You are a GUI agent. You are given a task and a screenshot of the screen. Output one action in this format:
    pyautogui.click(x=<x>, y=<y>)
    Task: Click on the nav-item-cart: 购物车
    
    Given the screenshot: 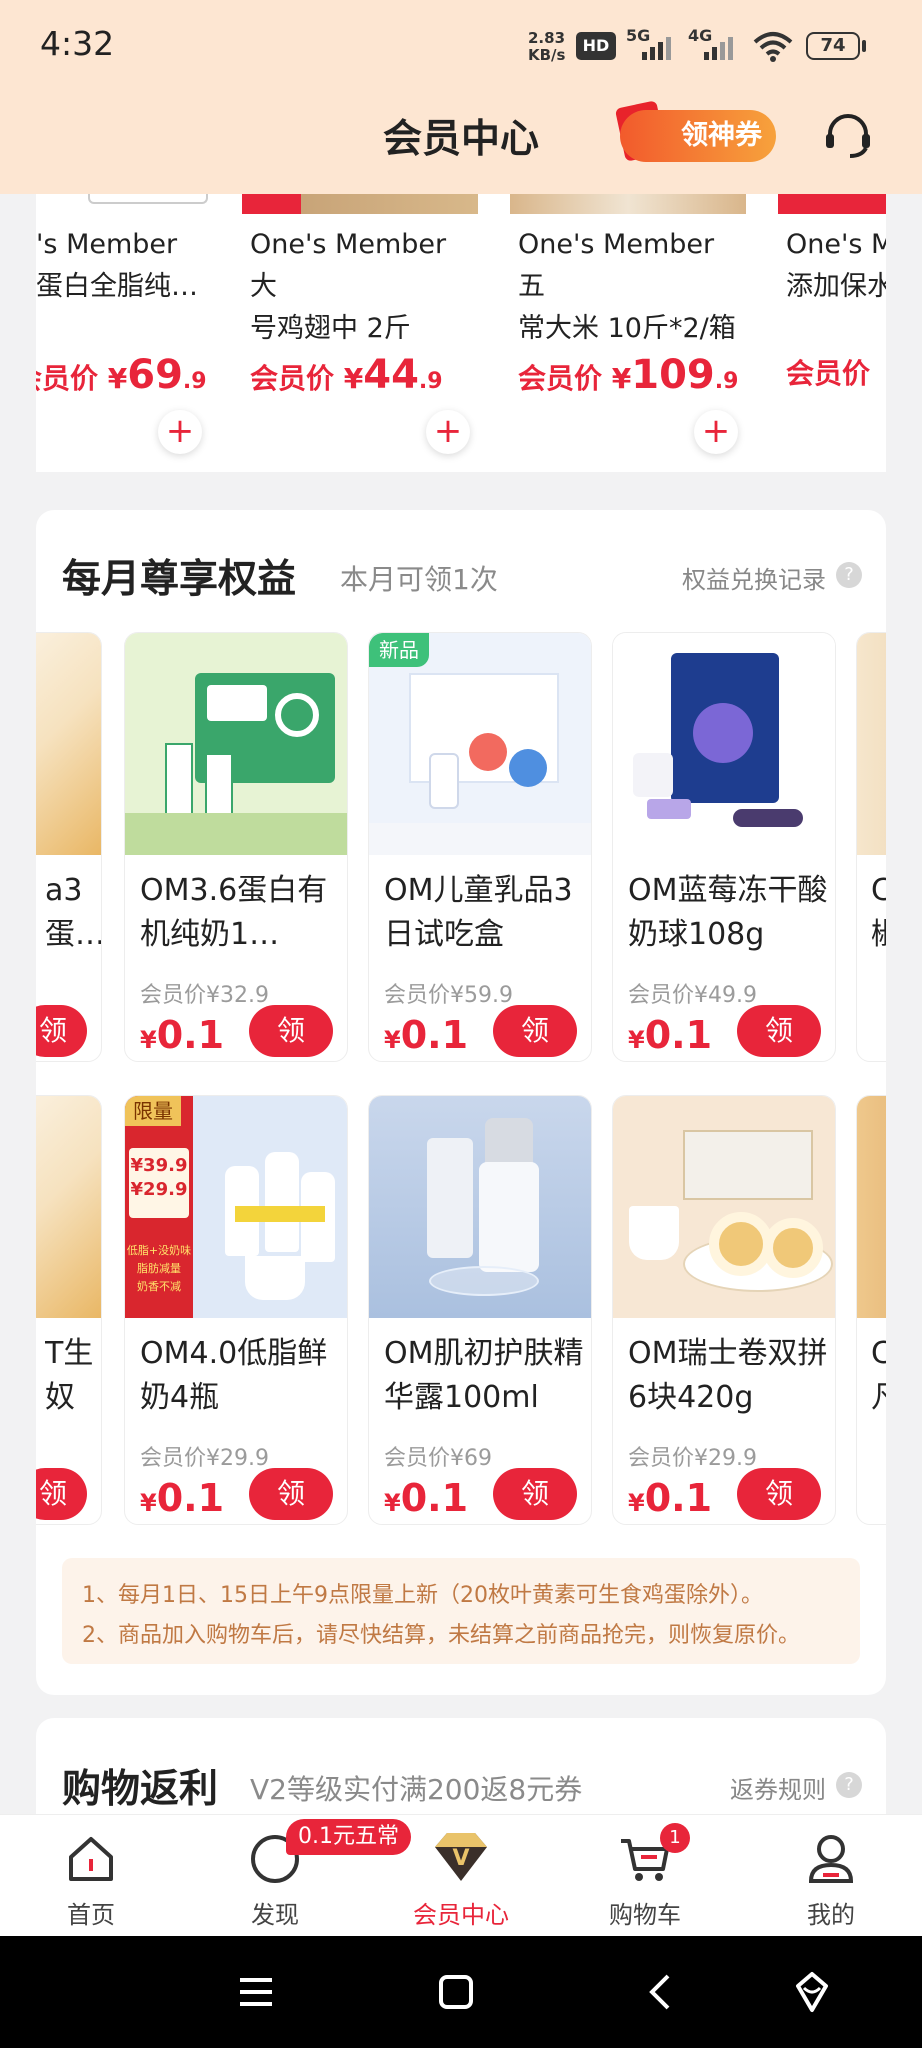 What is the action you would take?
    pyautogui.click(x=645, y=1876)
    